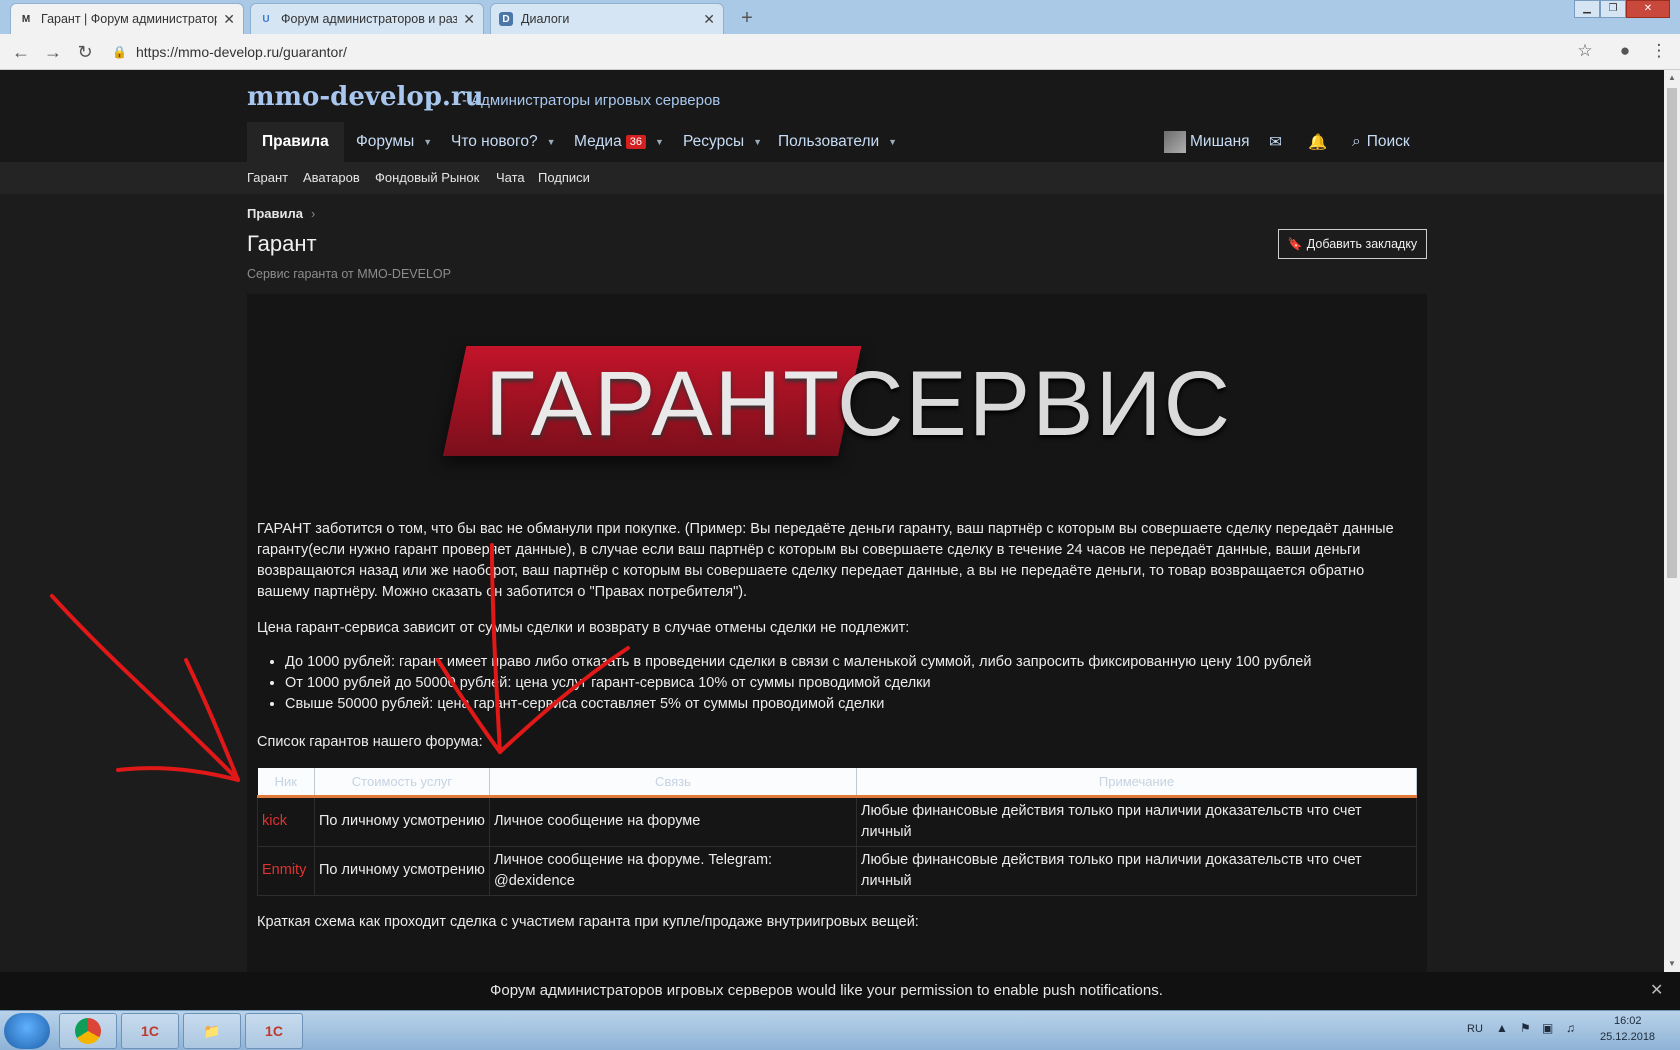 The image size is (1680, 1050). I want to click on annotation-arrow-left-shaft, so click(145, 688).